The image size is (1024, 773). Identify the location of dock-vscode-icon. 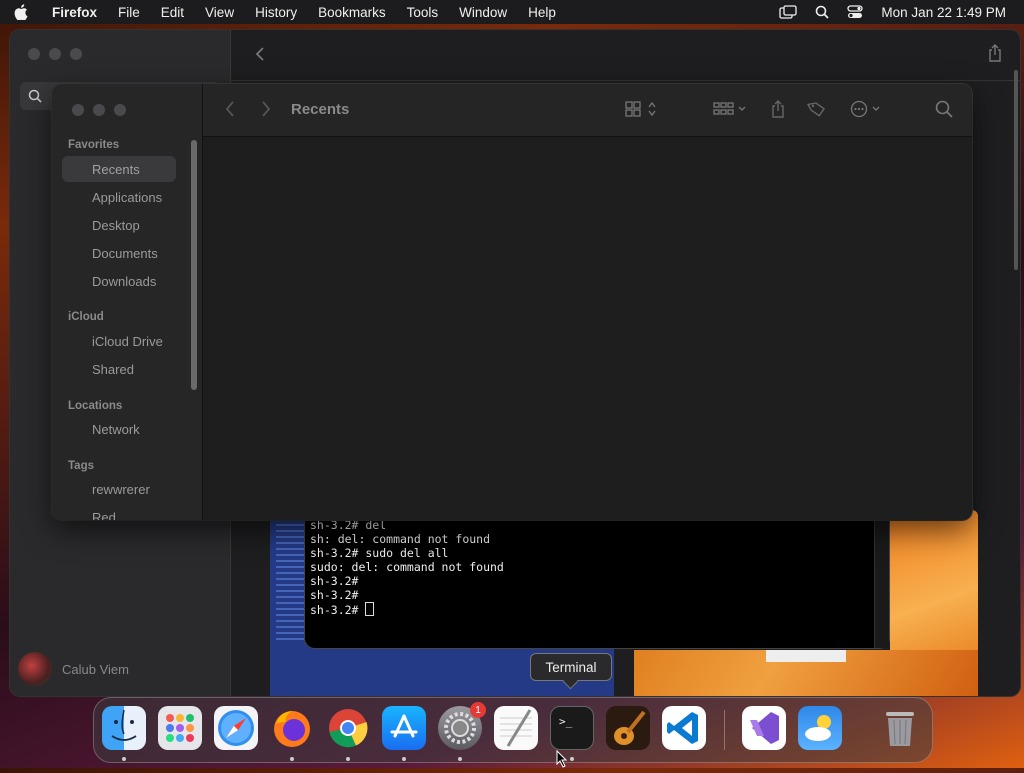
(684, 728).